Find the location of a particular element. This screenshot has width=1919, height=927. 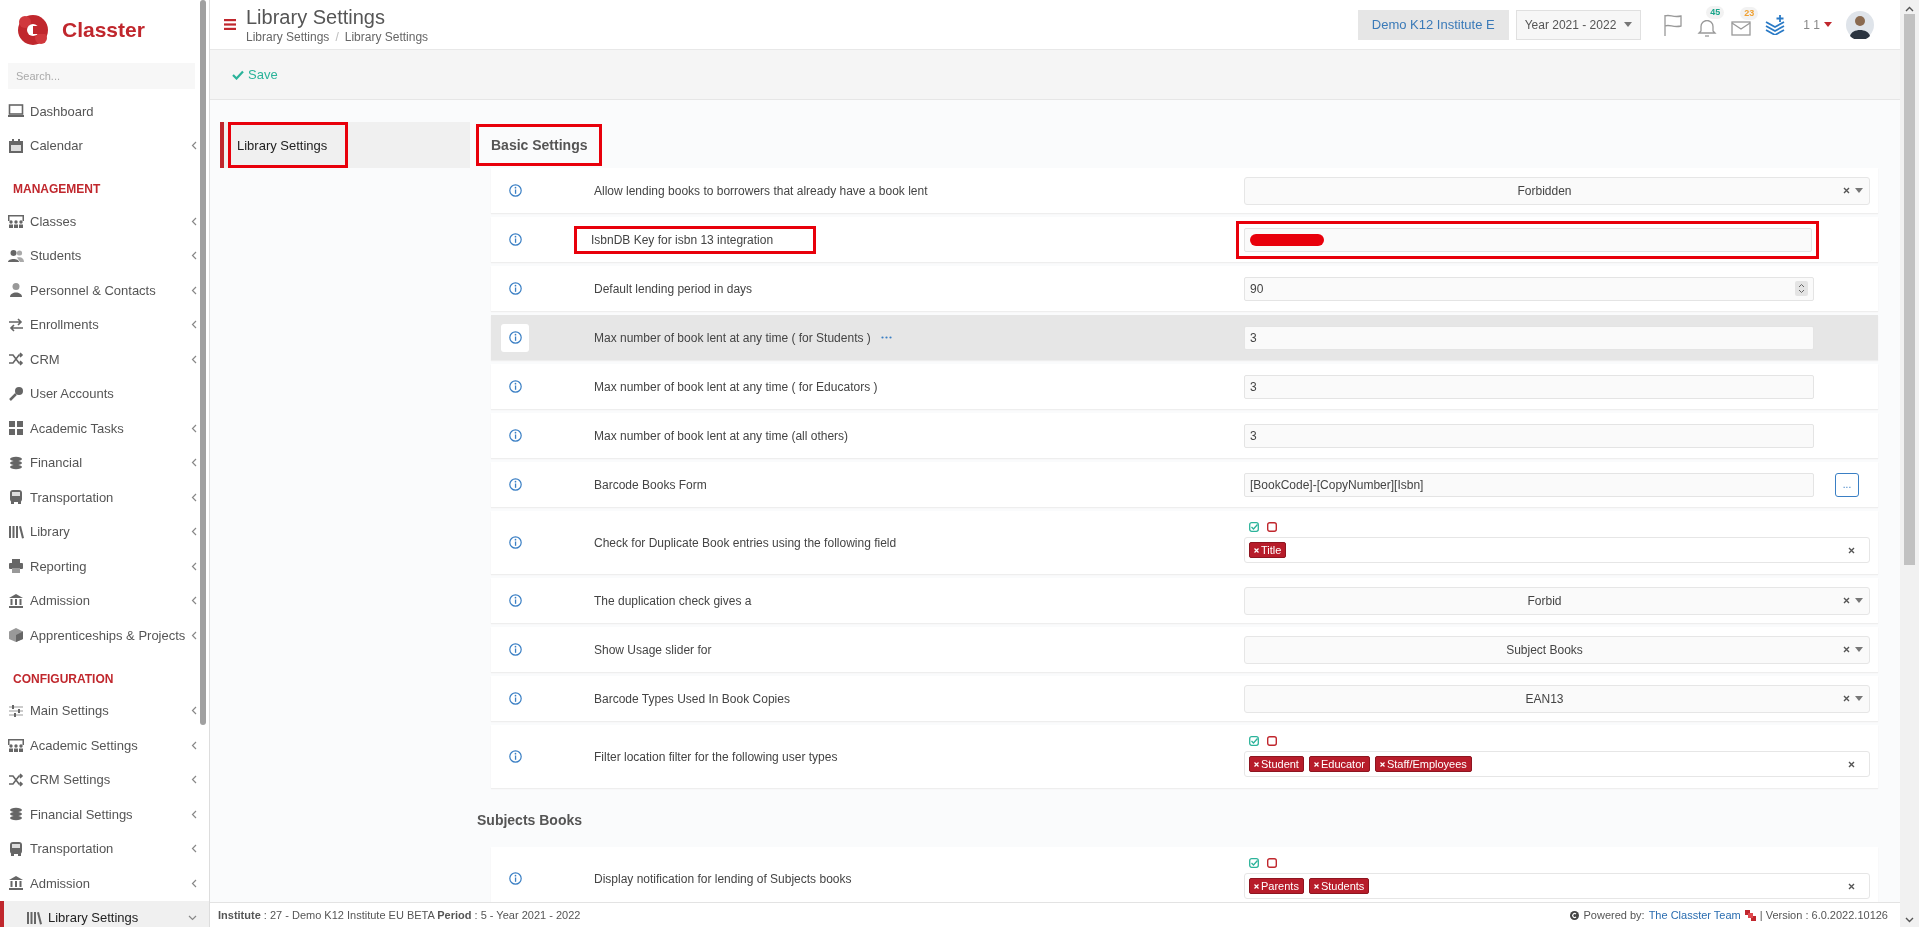

info-button is located at coordinates (515, 337).